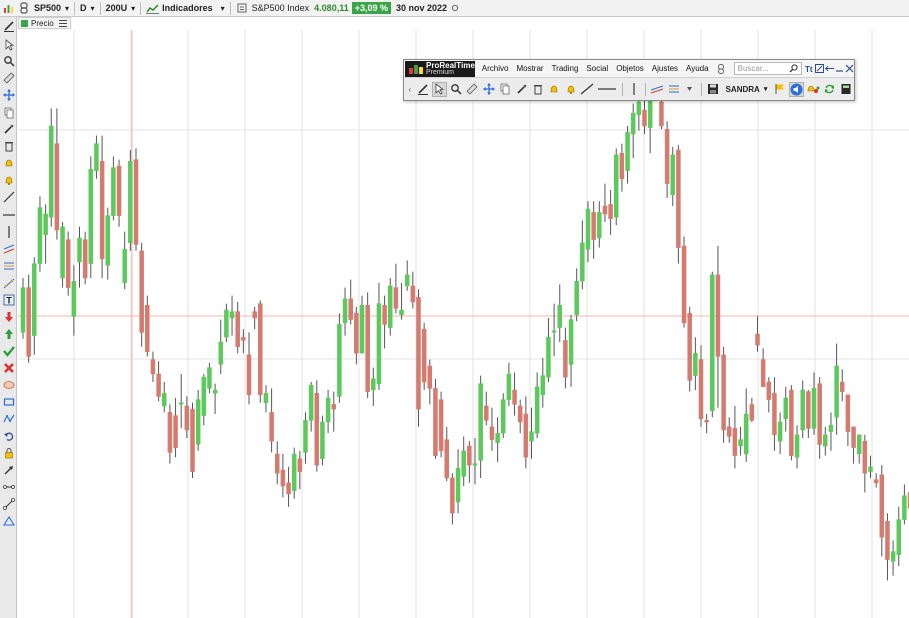 The width and height of the screenshot is (909, 618). Describe the element at coordinates (87, 8) in the screenshot. I see `period-selector: D ▾` at that location.